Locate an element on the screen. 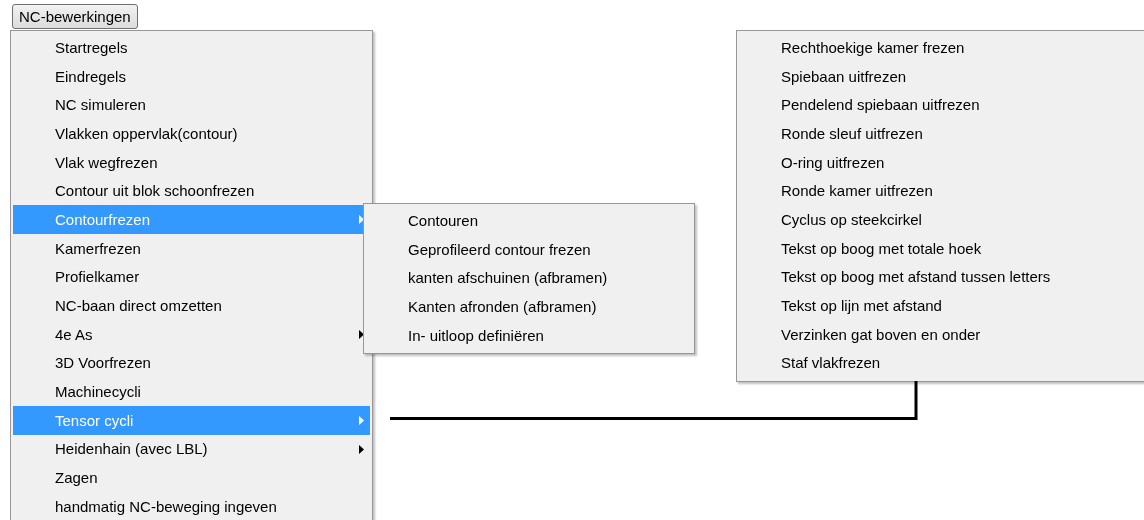 This screenshot has height=520, width=1144. menu-item: Tekst op lijn met afstand is located at coordinates (941, 305).